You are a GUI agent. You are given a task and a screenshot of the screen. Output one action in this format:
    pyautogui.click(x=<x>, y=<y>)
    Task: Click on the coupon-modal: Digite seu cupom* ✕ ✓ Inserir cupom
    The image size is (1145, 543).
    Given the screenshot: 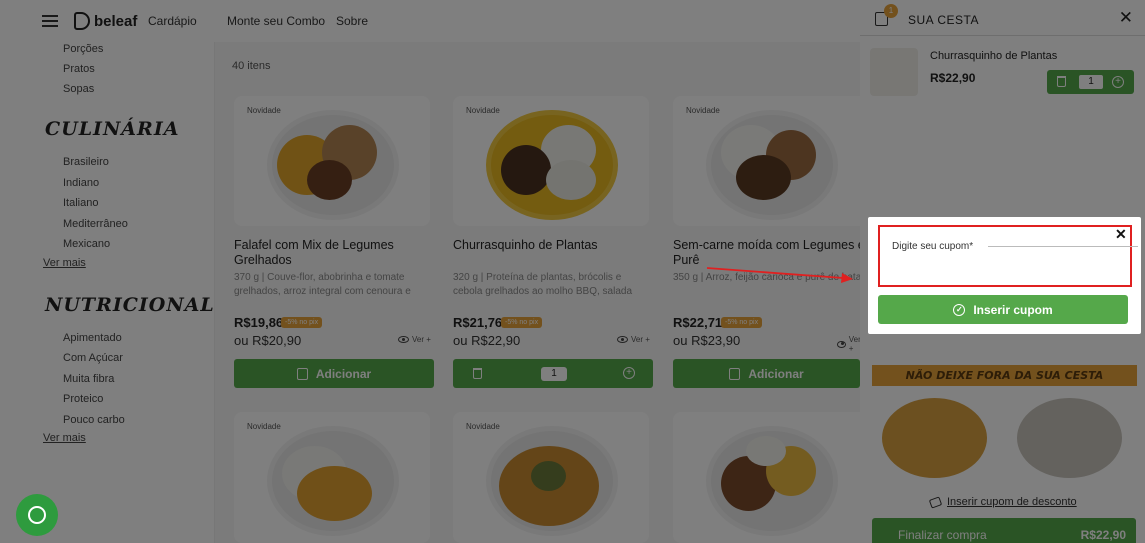 What is the action you would take?
    pyautogui.click(x=1004, y=275)
    